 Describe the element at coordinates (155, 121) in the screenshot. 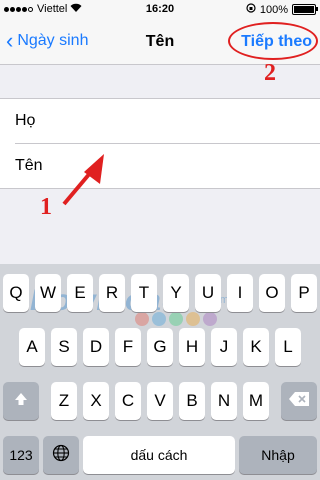

I see `last-name-field` at that location.